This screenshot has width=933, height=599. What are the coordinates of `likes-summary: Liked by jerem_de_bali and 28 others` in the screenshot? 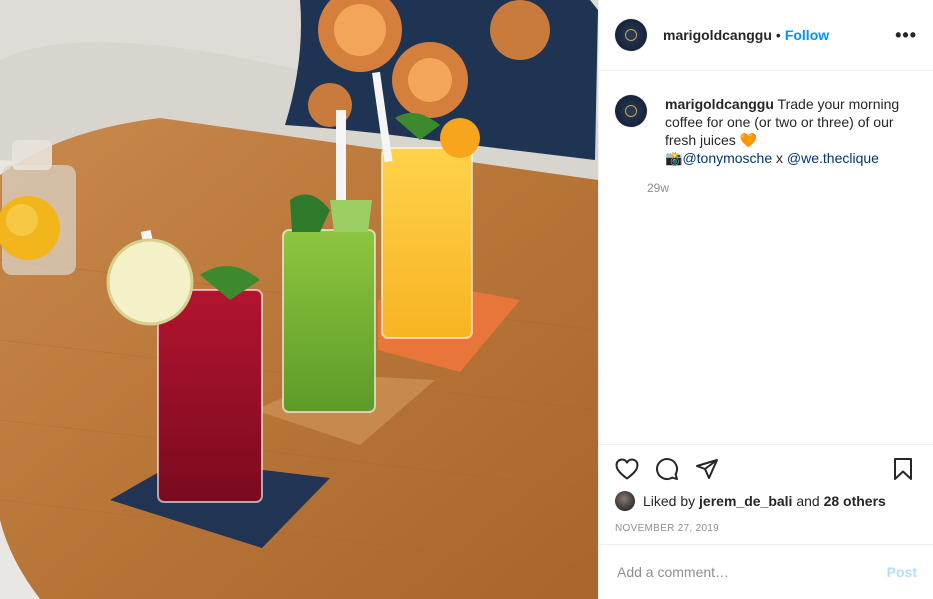 It's located at (766, 497).